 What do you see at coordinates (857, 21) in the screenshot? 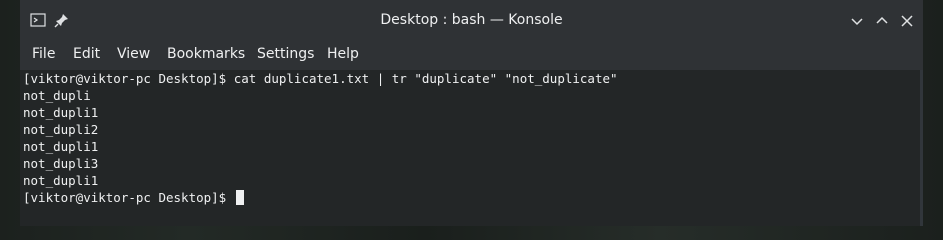
I see `minimize-icon` at bounding box center [857, 21].